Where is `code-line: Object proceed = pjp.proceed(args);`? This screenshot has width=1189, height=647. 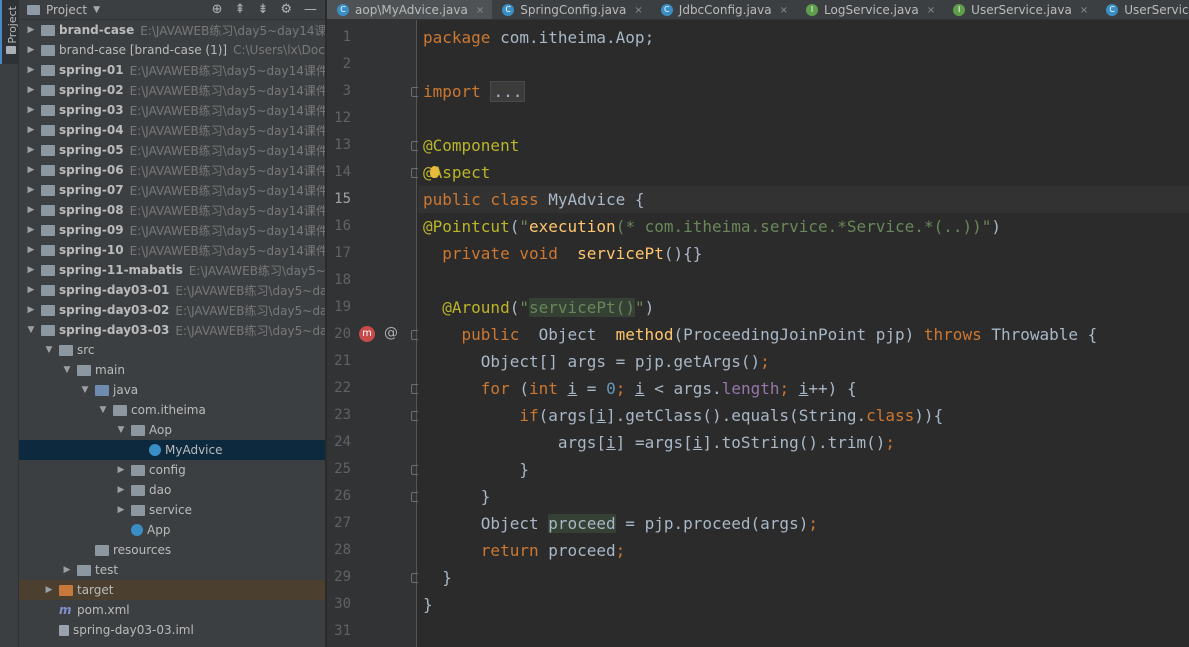
code-line: Object proceed = pjp.proceed(args); is located at coordinates (803, 523).